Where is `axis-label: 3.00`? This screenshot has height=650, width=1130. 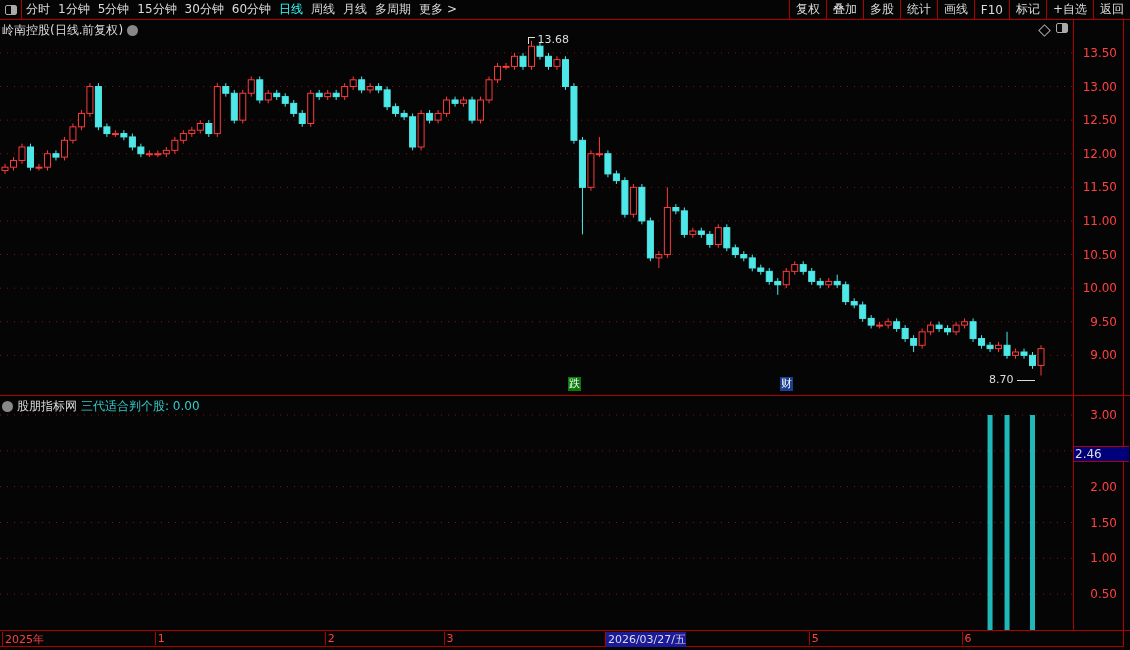 axis-label: 3.00 is located at coordinates (1103, 415).